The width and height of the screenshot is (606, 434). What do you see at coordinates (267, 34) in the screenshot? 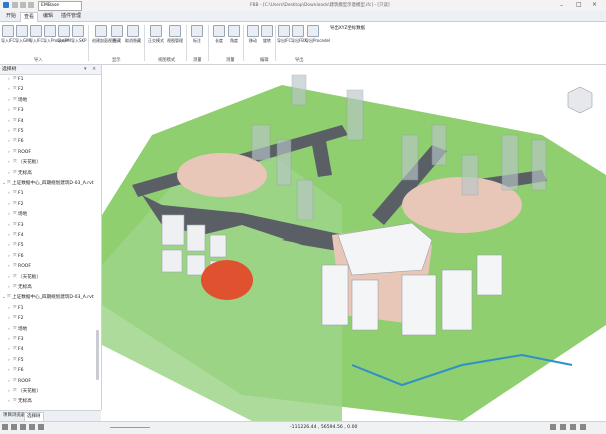
I see `rotate-button: 旋转` at bounding box center [267, 34].